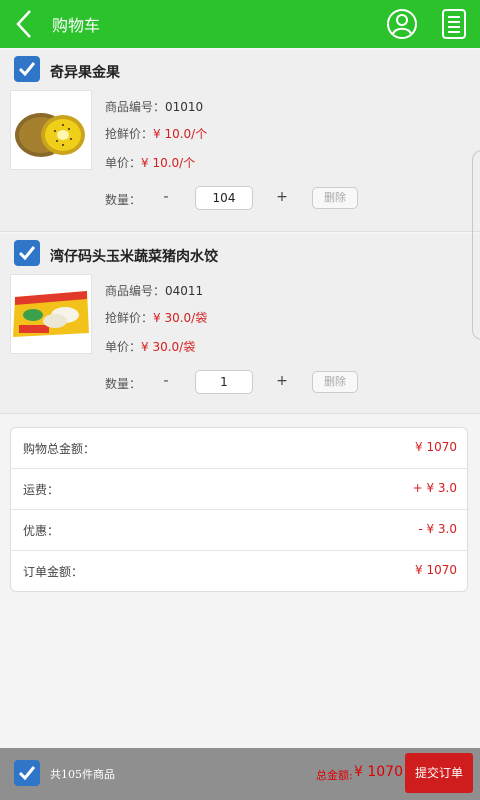 This screenshot has height=800, width=480. What do you see at coordinates (240, 24) in the screenshot?
I see `top-bar: 购物车` at bounding box center [240, 24].